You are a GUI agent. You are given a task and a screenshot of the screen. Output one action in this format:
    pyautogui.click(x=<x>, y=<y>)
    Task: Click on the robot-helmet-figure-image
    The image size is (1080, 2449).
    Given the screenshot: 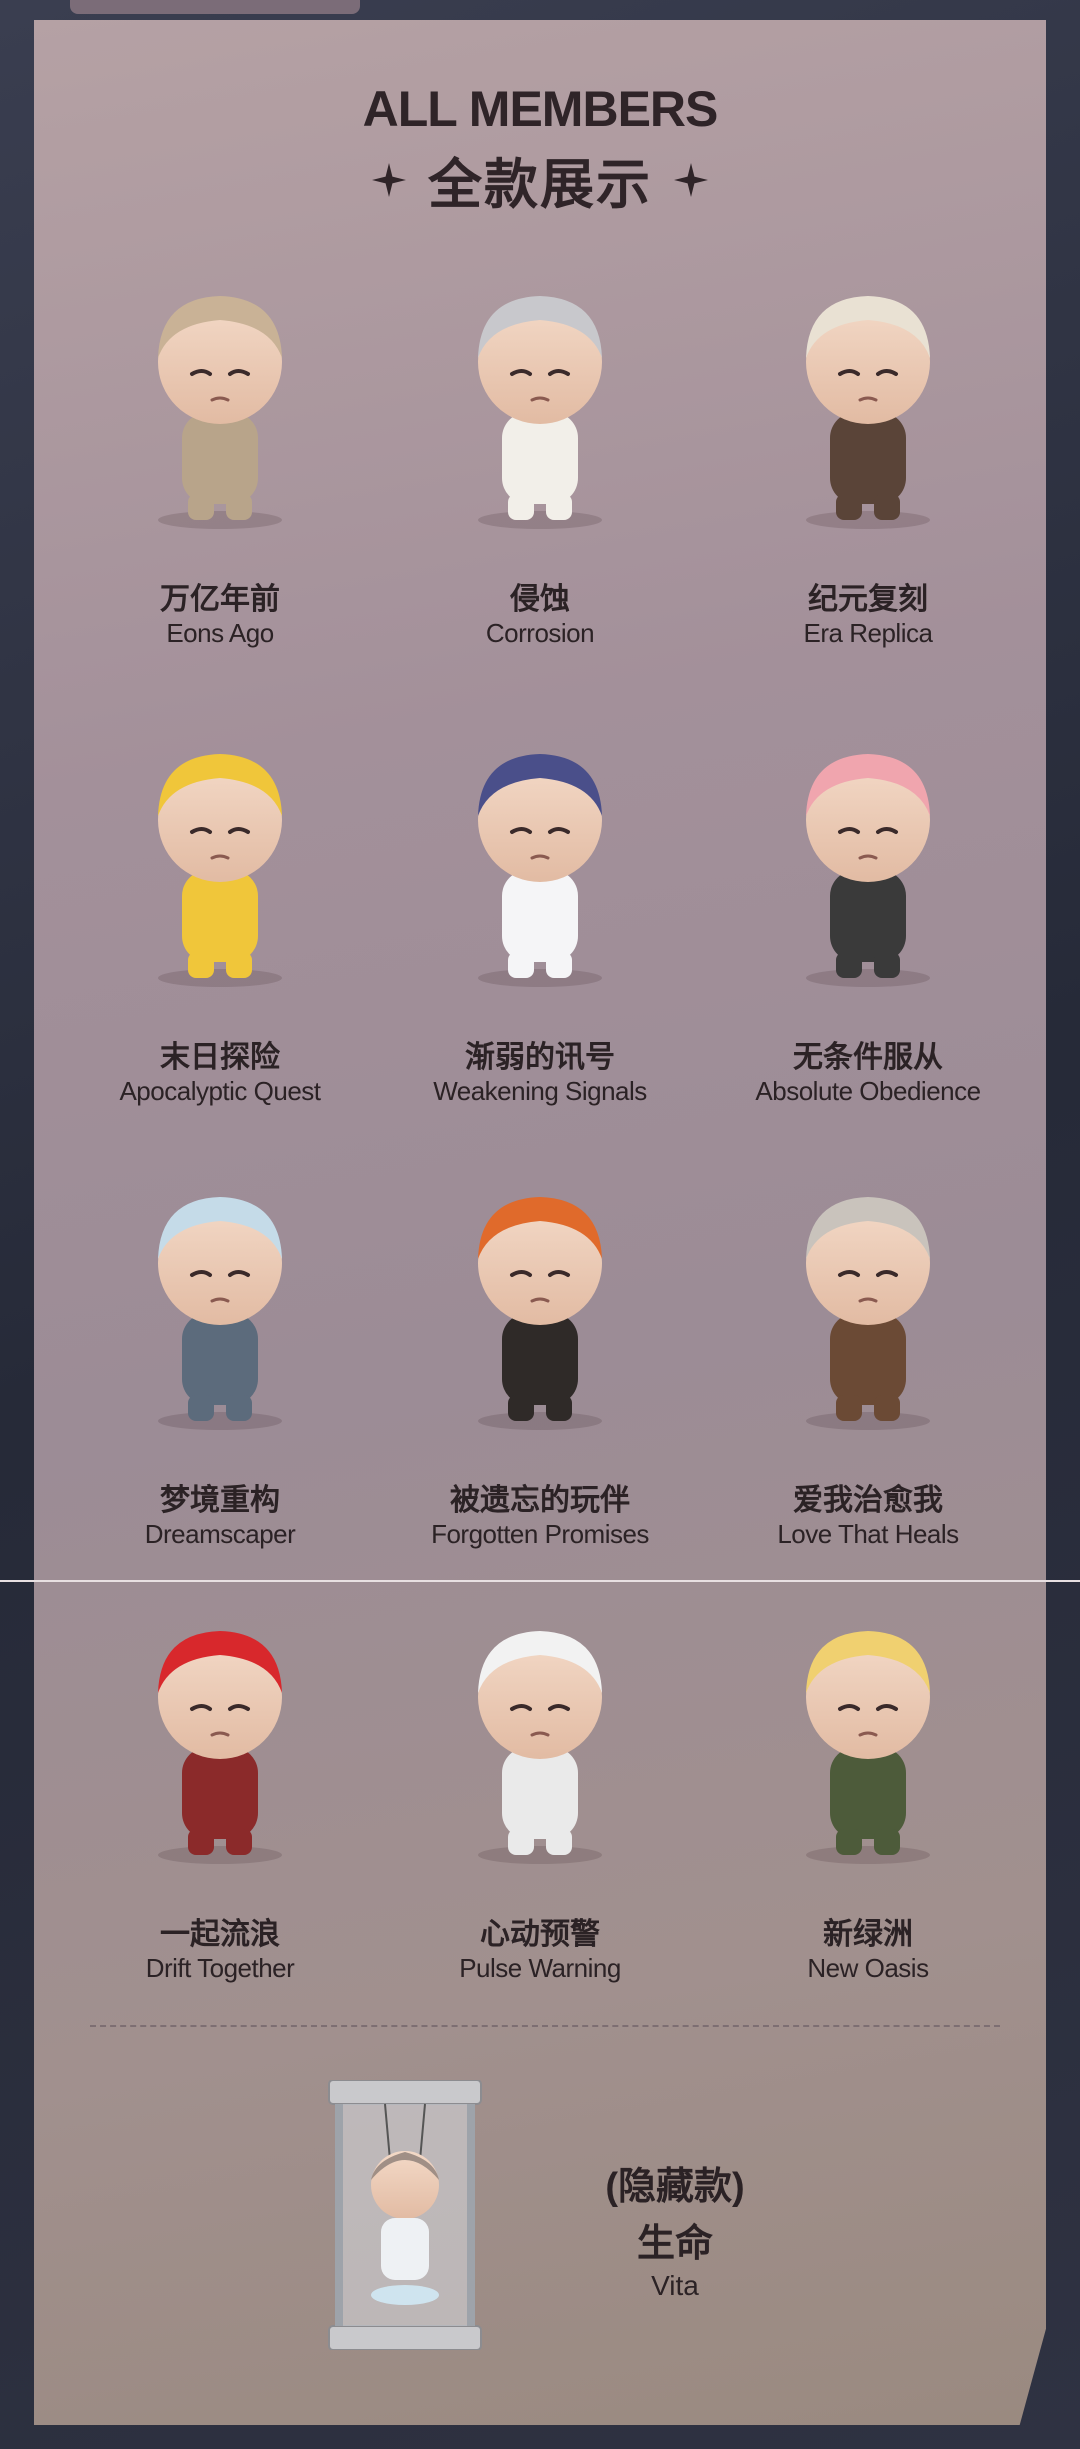 What is the action you would take?
    pyautogui.click(x=540, y=1747)
    